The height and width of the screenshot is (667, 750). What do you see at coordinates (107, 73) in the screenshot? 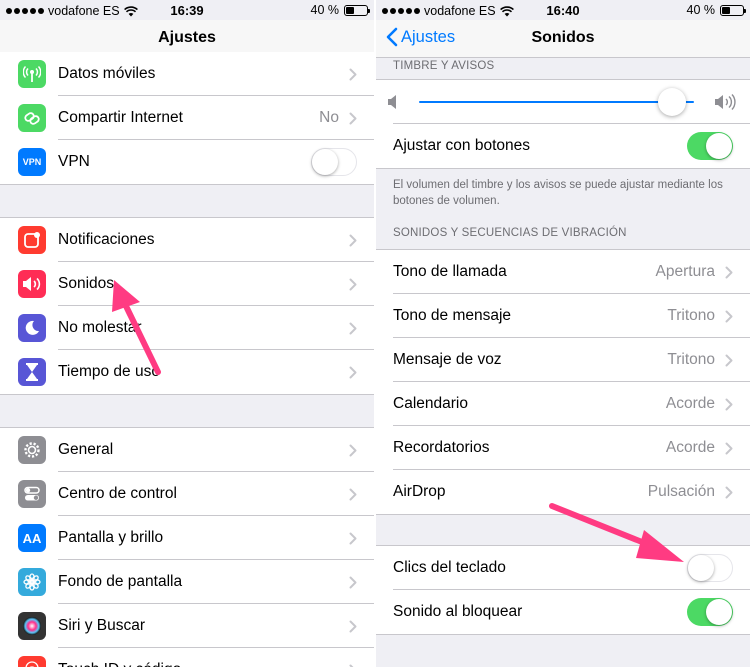
I see `settings-item-label: Datos móviles` at bounding box center [107, 73].